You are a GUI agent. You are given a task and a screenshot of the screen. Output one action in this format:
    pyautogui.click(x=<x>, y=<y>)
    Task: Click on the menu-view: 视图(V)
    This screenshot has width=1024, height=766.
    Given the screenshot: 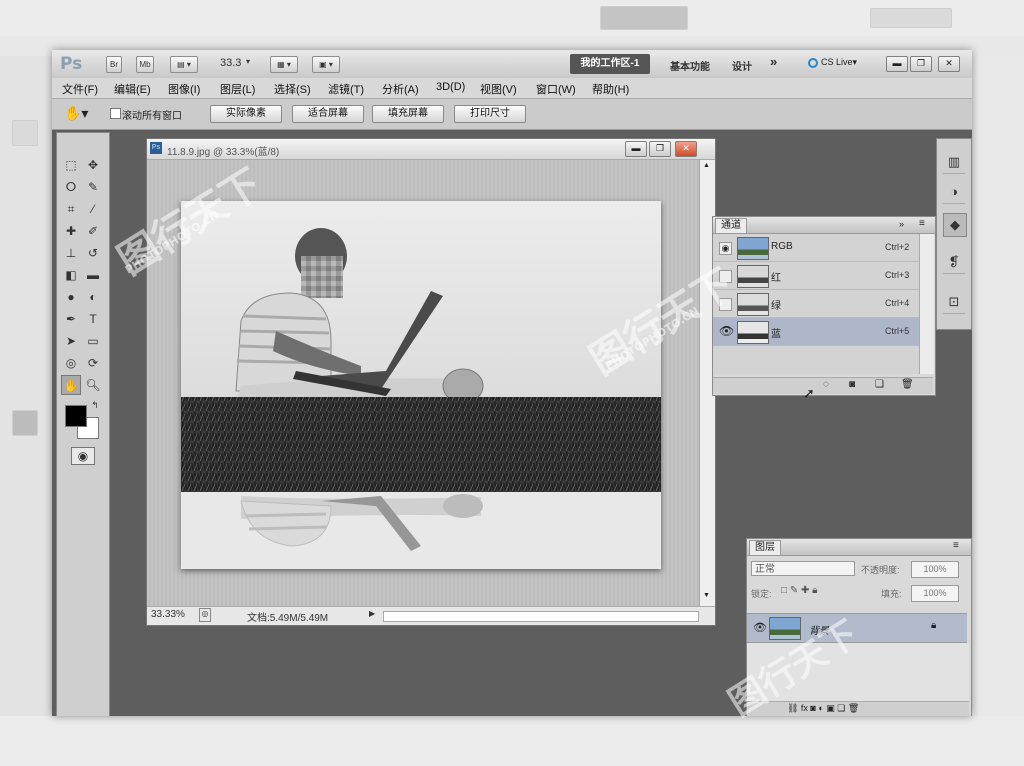 What is the action you would take?
    pyautogui.click(x=498, y=89)
    